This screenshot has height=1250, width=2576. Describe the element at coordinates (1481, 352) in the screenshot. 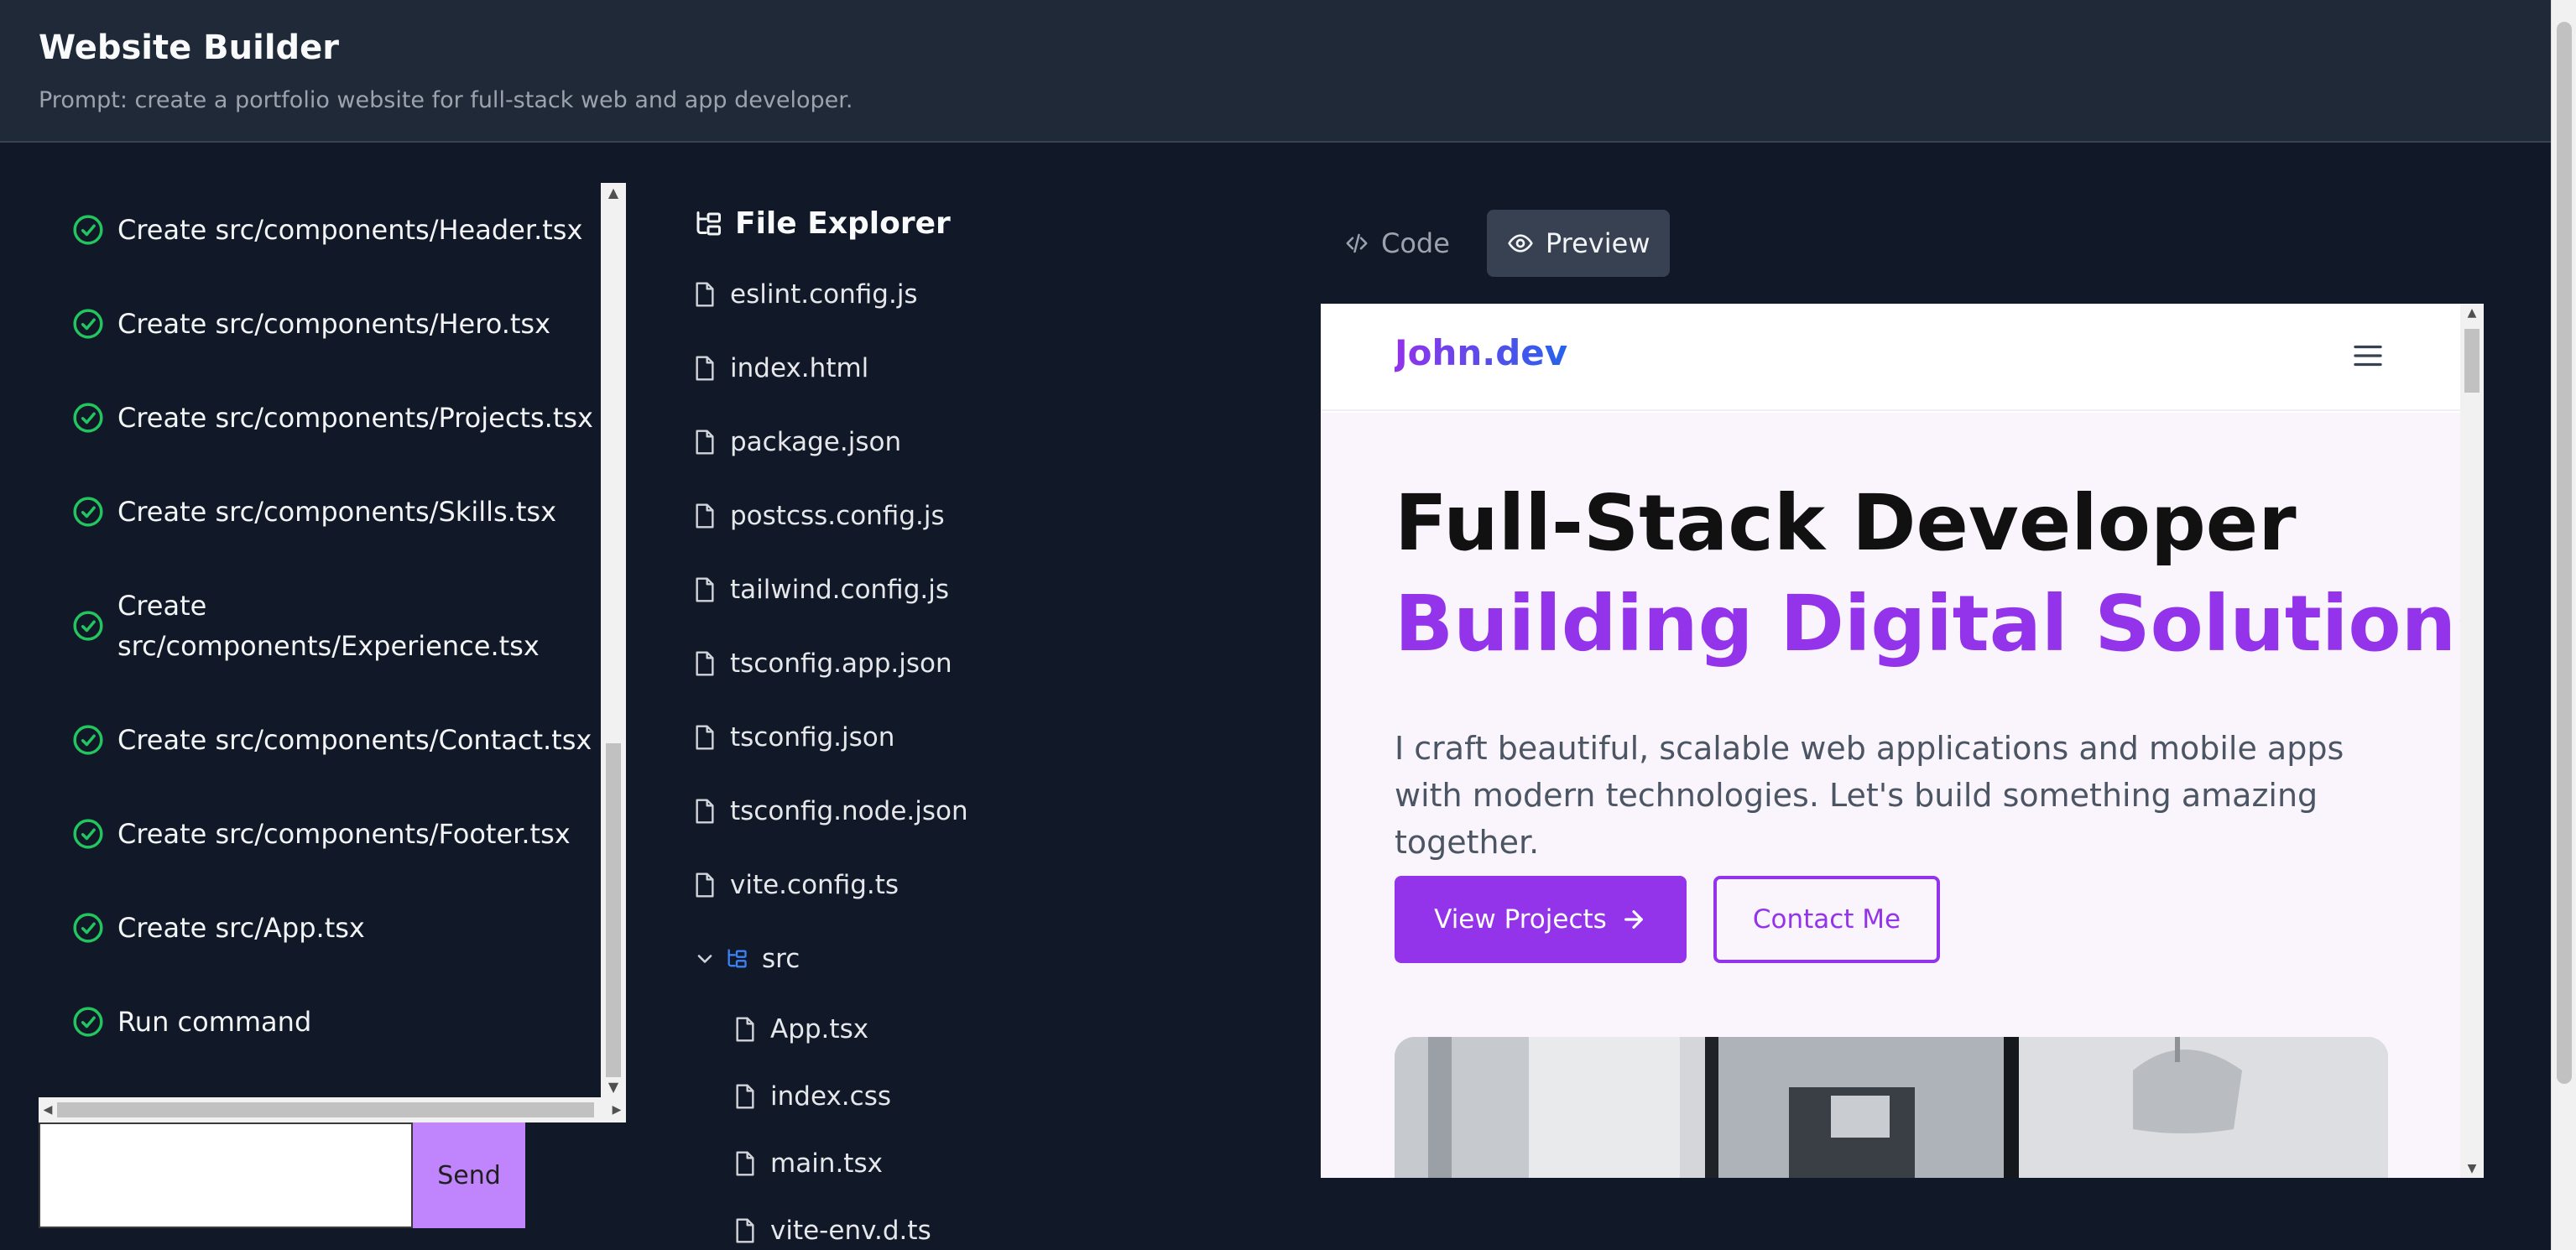

I see `preview-logo: John.dev` at that location.